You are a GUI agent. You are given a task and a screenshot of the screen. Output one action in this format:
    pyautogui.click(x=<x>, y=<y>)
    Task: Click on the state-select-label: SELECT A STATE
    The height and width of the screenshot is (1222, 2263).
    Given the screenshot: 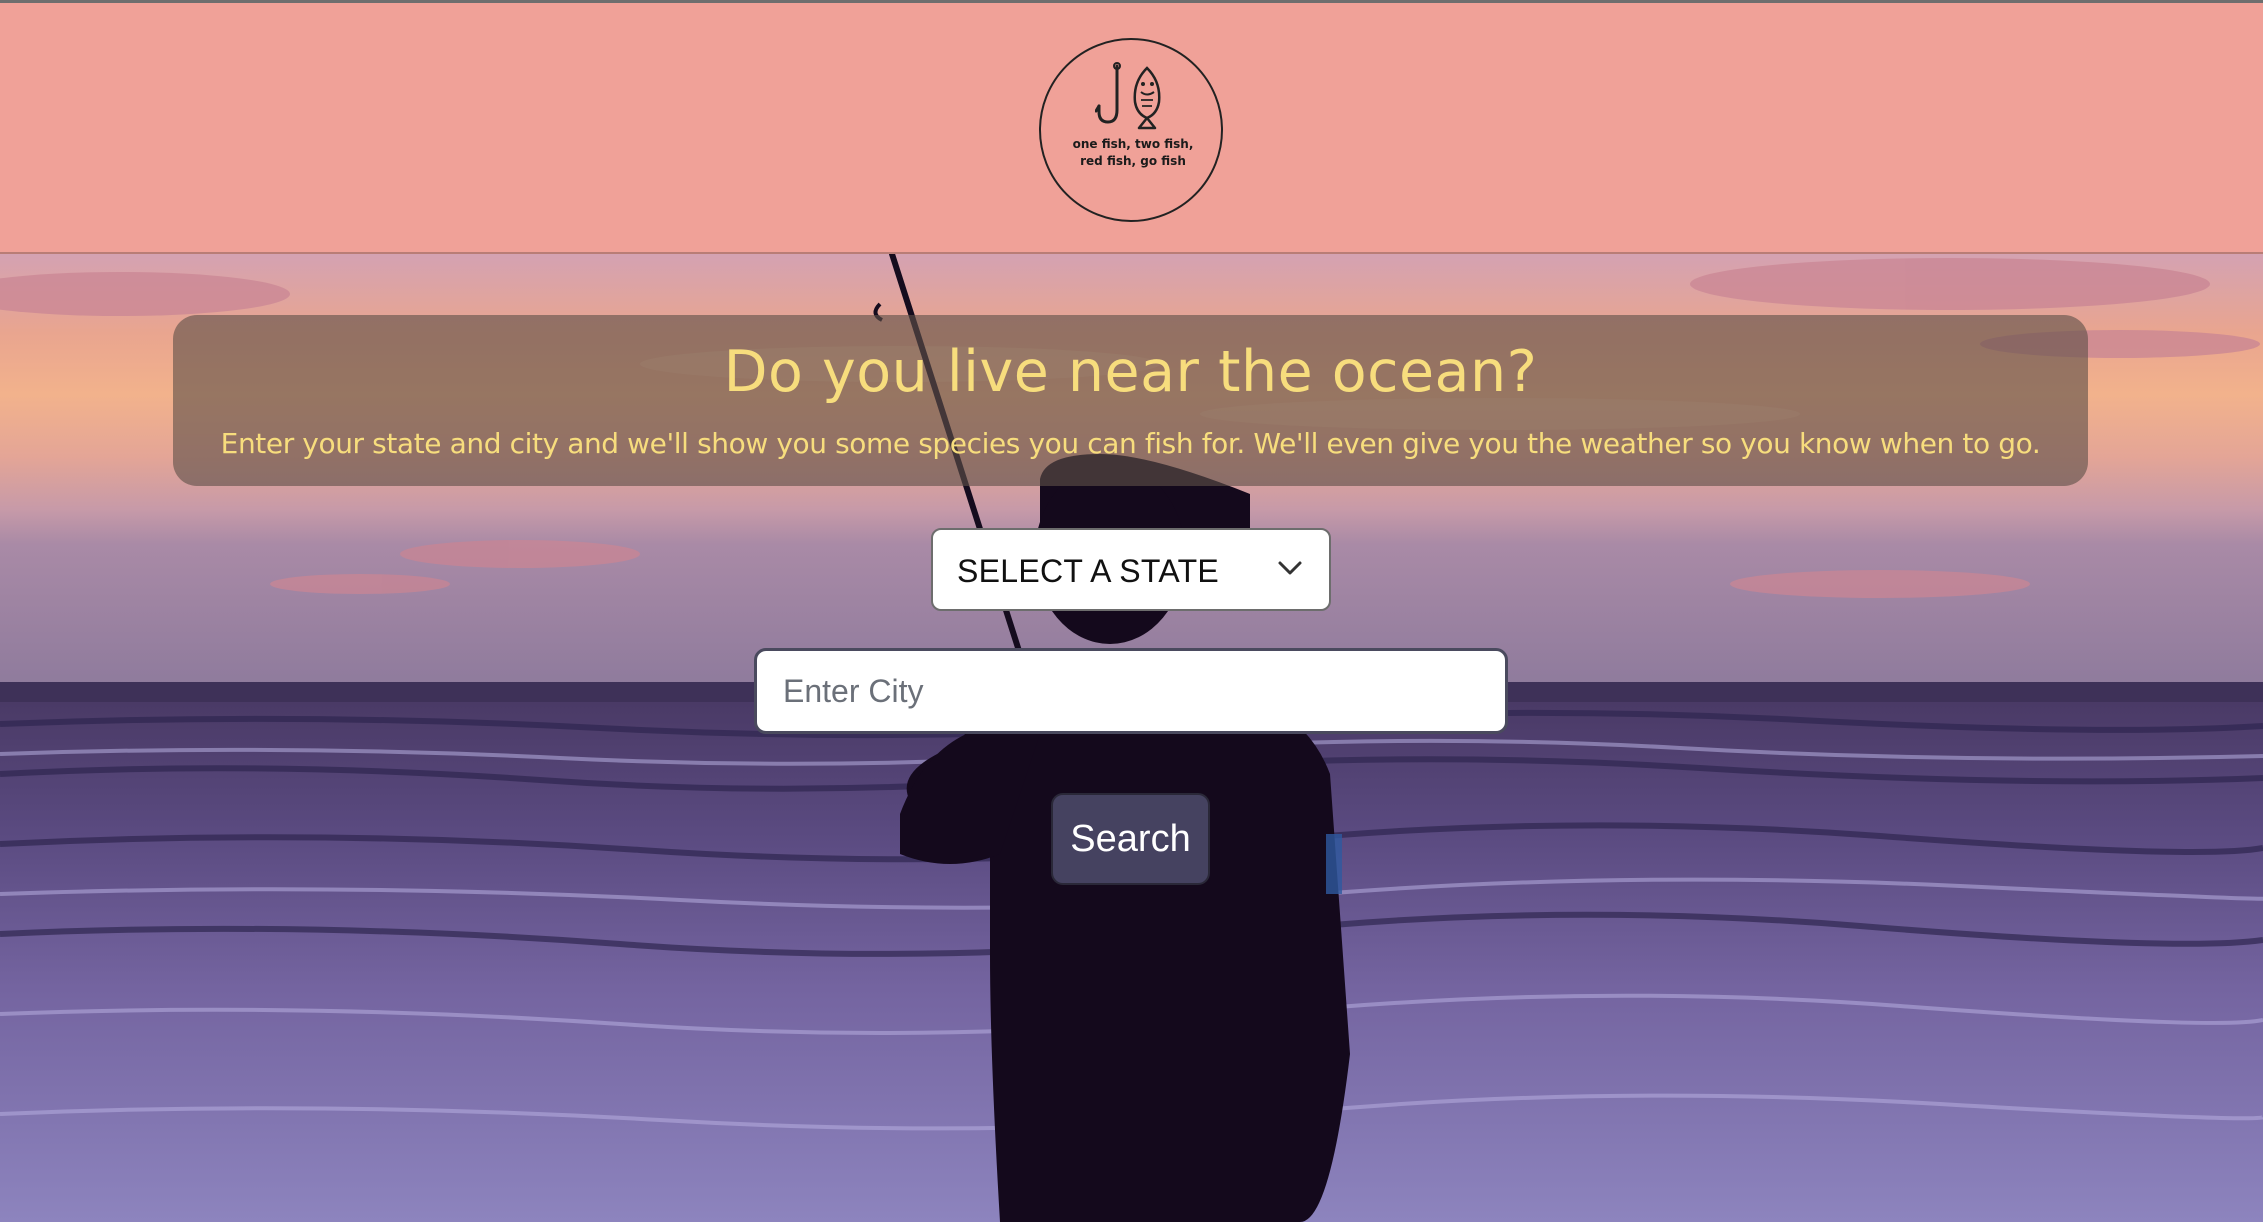 What is the action you would take?
    pyautogui.click(x=1088, y=571)
    